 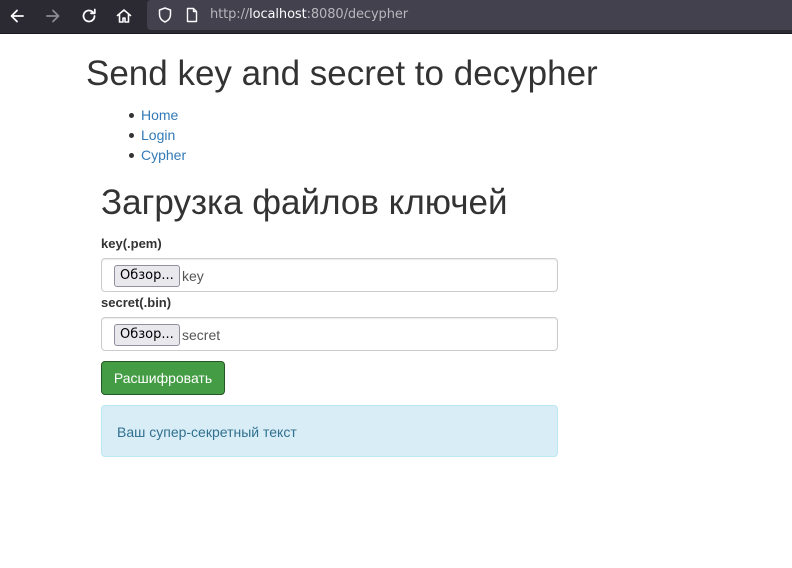 What do you see at coordinates (159, 115) in the screenshot?
I see `nav-link-home: Home` at bounding box center [159, 115].